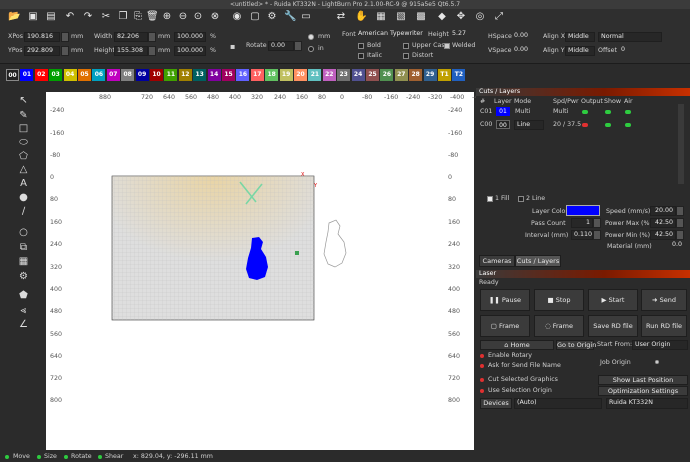  What do you see at coordinates (315, 75) in the screenshot?
I see `palette-swatch-21: 21` at bounding box center [315, 75].